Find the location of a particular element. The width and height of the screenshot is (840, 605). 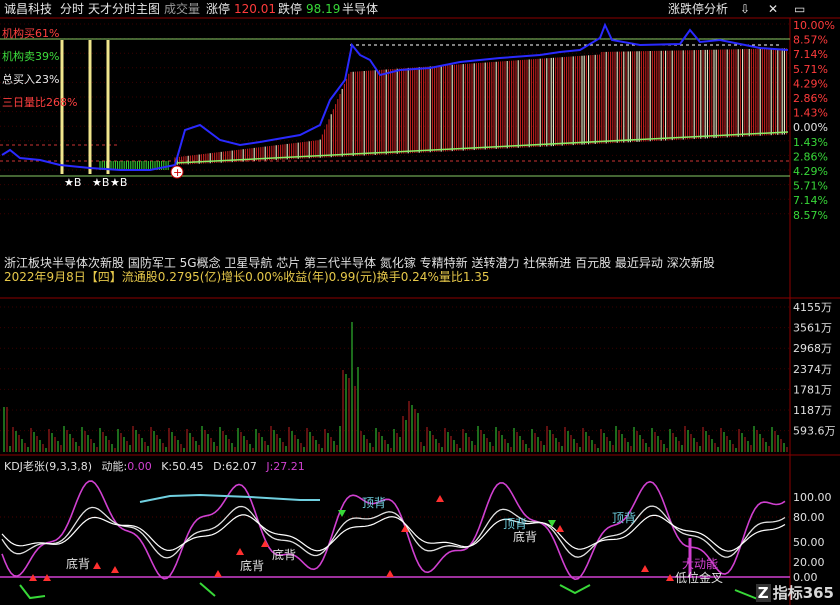

volume-axis-label: 593.6万 is located at coordinates (814, 431).